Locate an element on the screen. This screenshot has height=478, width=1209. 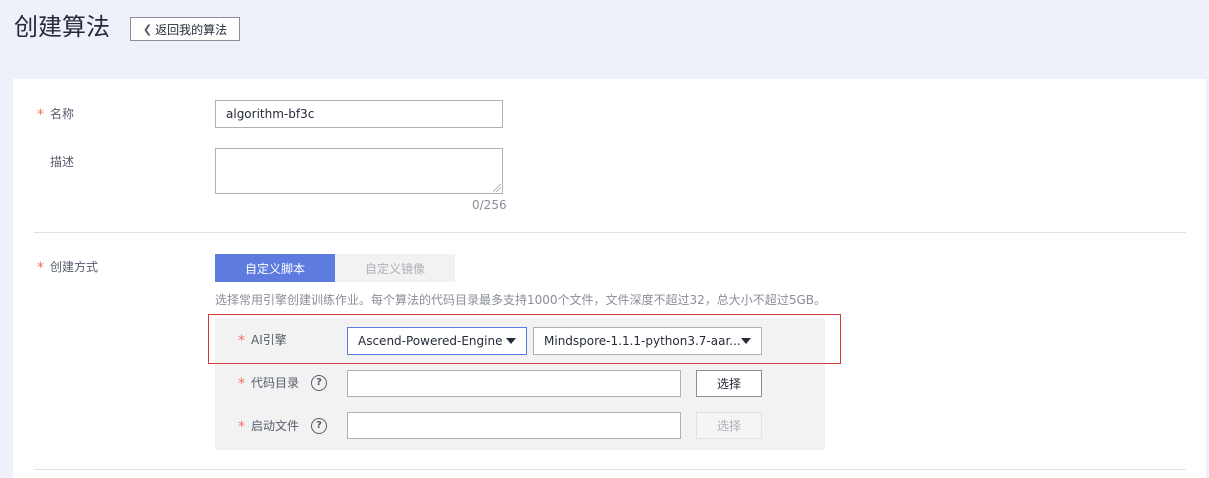
boot-file-input is located at coordinates (514, 425).